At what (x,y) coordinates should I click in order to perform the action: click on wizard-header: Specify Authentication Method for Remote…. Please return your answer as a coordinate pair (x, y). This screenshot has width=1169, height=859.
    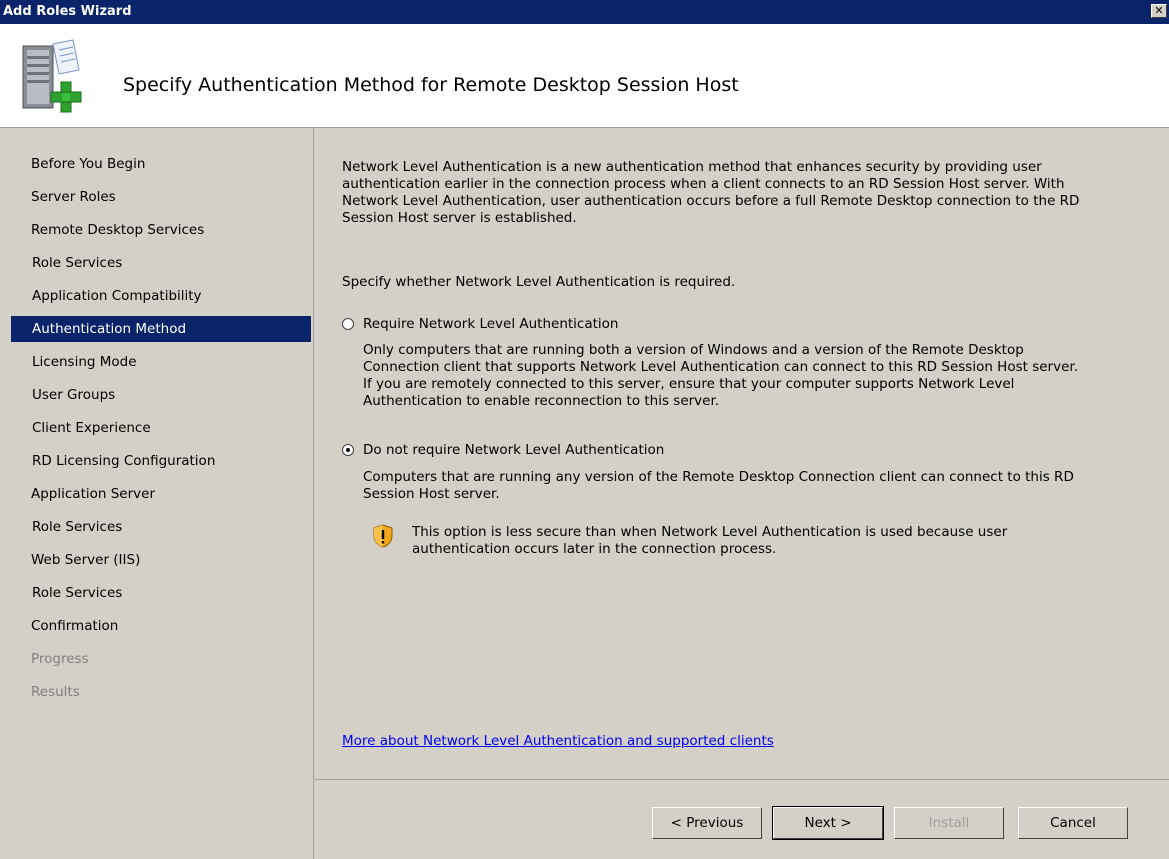
    Looking at the image, I should click on (584, 76).